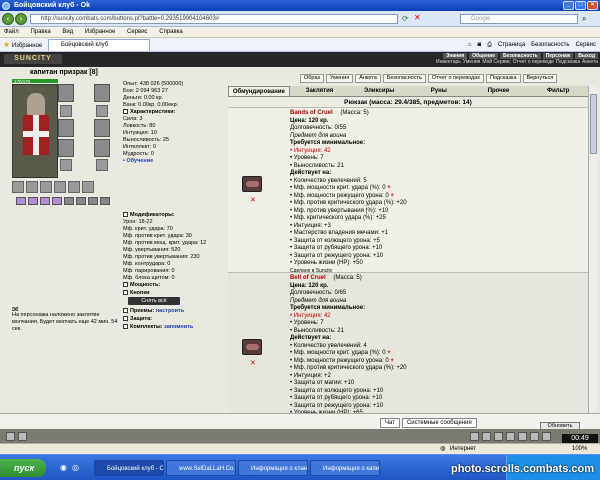  What do you see at coordinates (66, 93) in the screenshot?
I see `helmet-slot` at bounding box center [66, 93].